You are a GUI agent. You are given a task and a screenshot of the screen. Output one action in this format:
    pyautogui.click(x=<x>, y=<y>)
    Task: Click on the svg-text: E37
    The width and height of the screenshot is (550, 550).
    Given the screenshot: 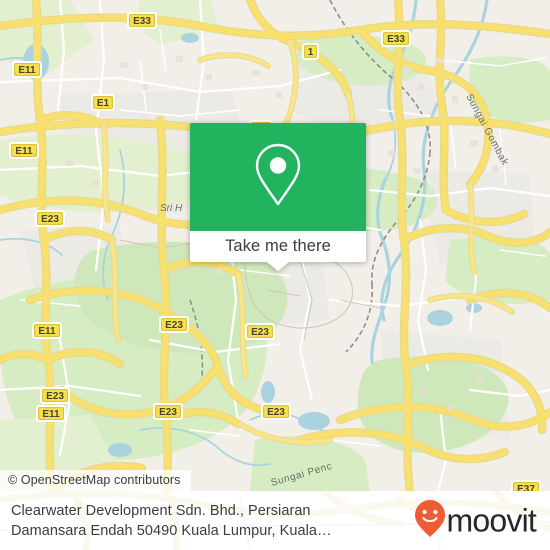 What is the action you would take?
    pyautogui.click(x=526, y=487)
    